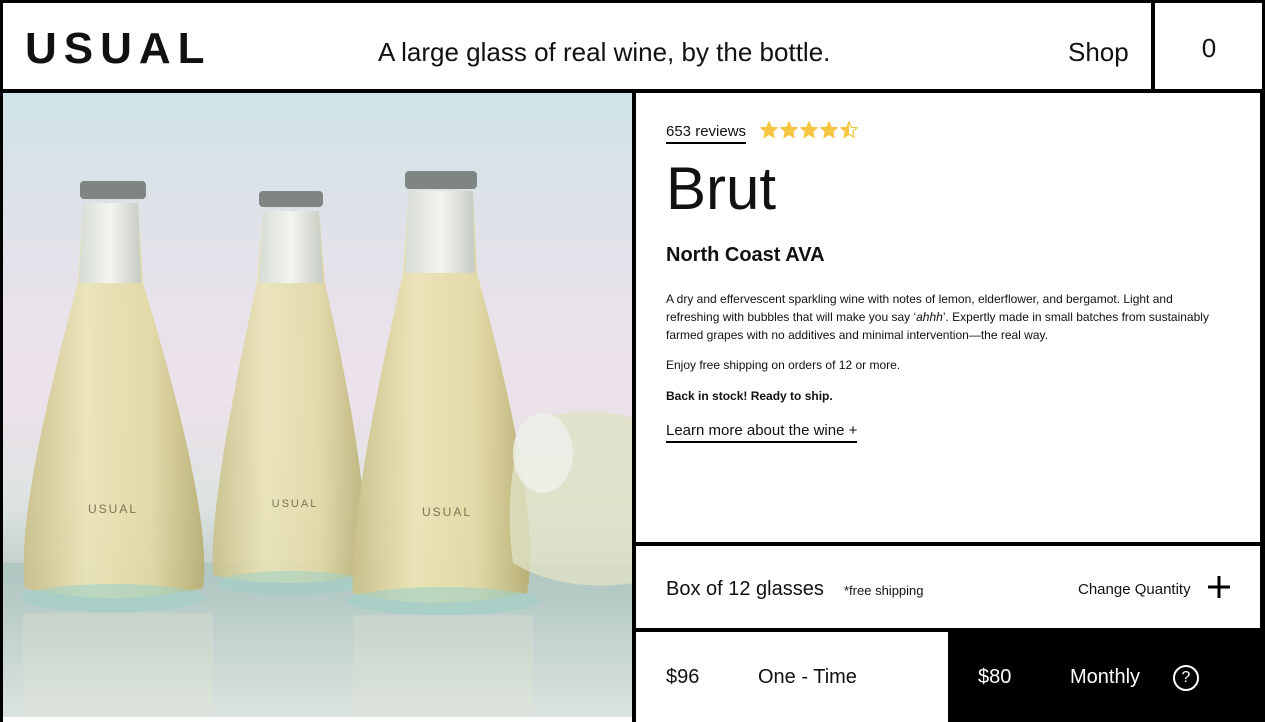 This screenshot has width=1265, height=722. Describe the element at coordinates (721, 188) in the screenshot. I see `product-title: Brut` at that location.